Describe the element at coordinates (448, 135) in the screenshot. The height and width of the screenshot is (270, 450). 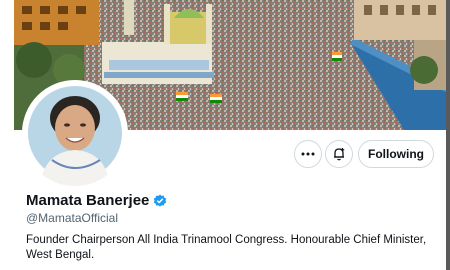
I see `screen-edge` at that location.